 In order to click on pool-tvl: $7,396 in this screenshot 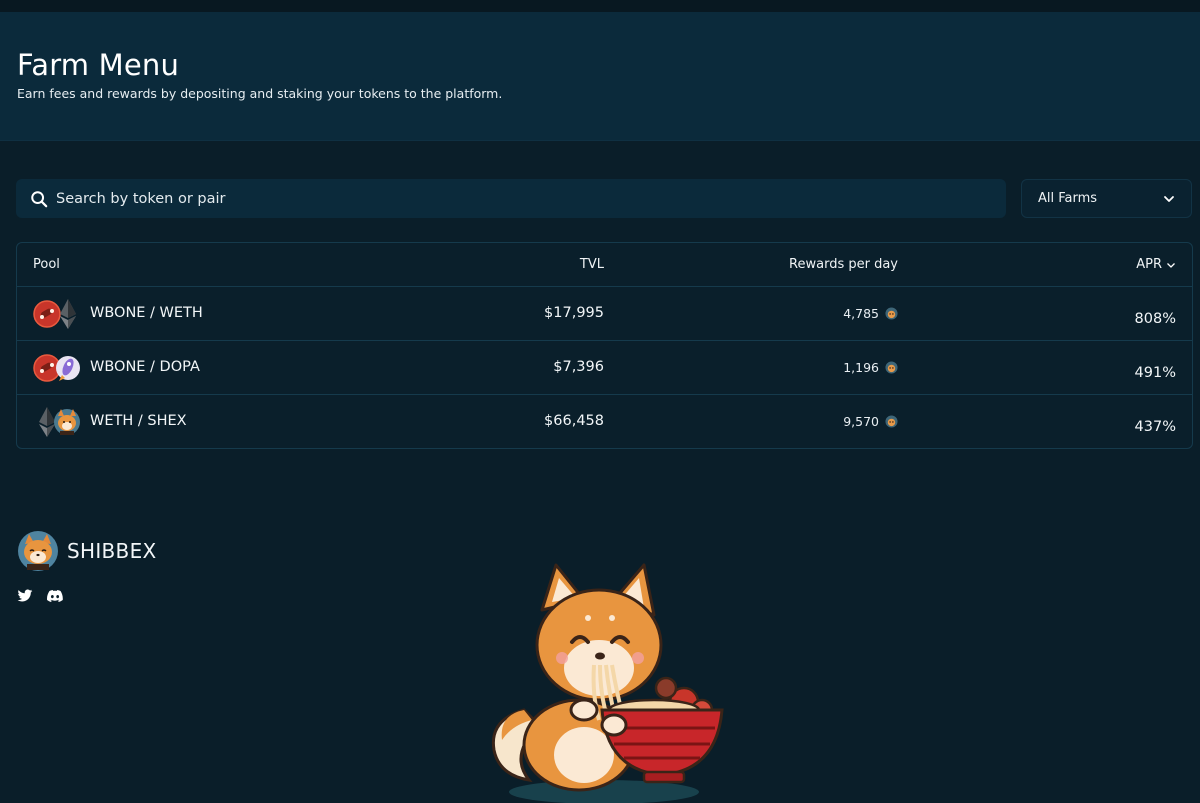, I will do `click(578, 367)`.